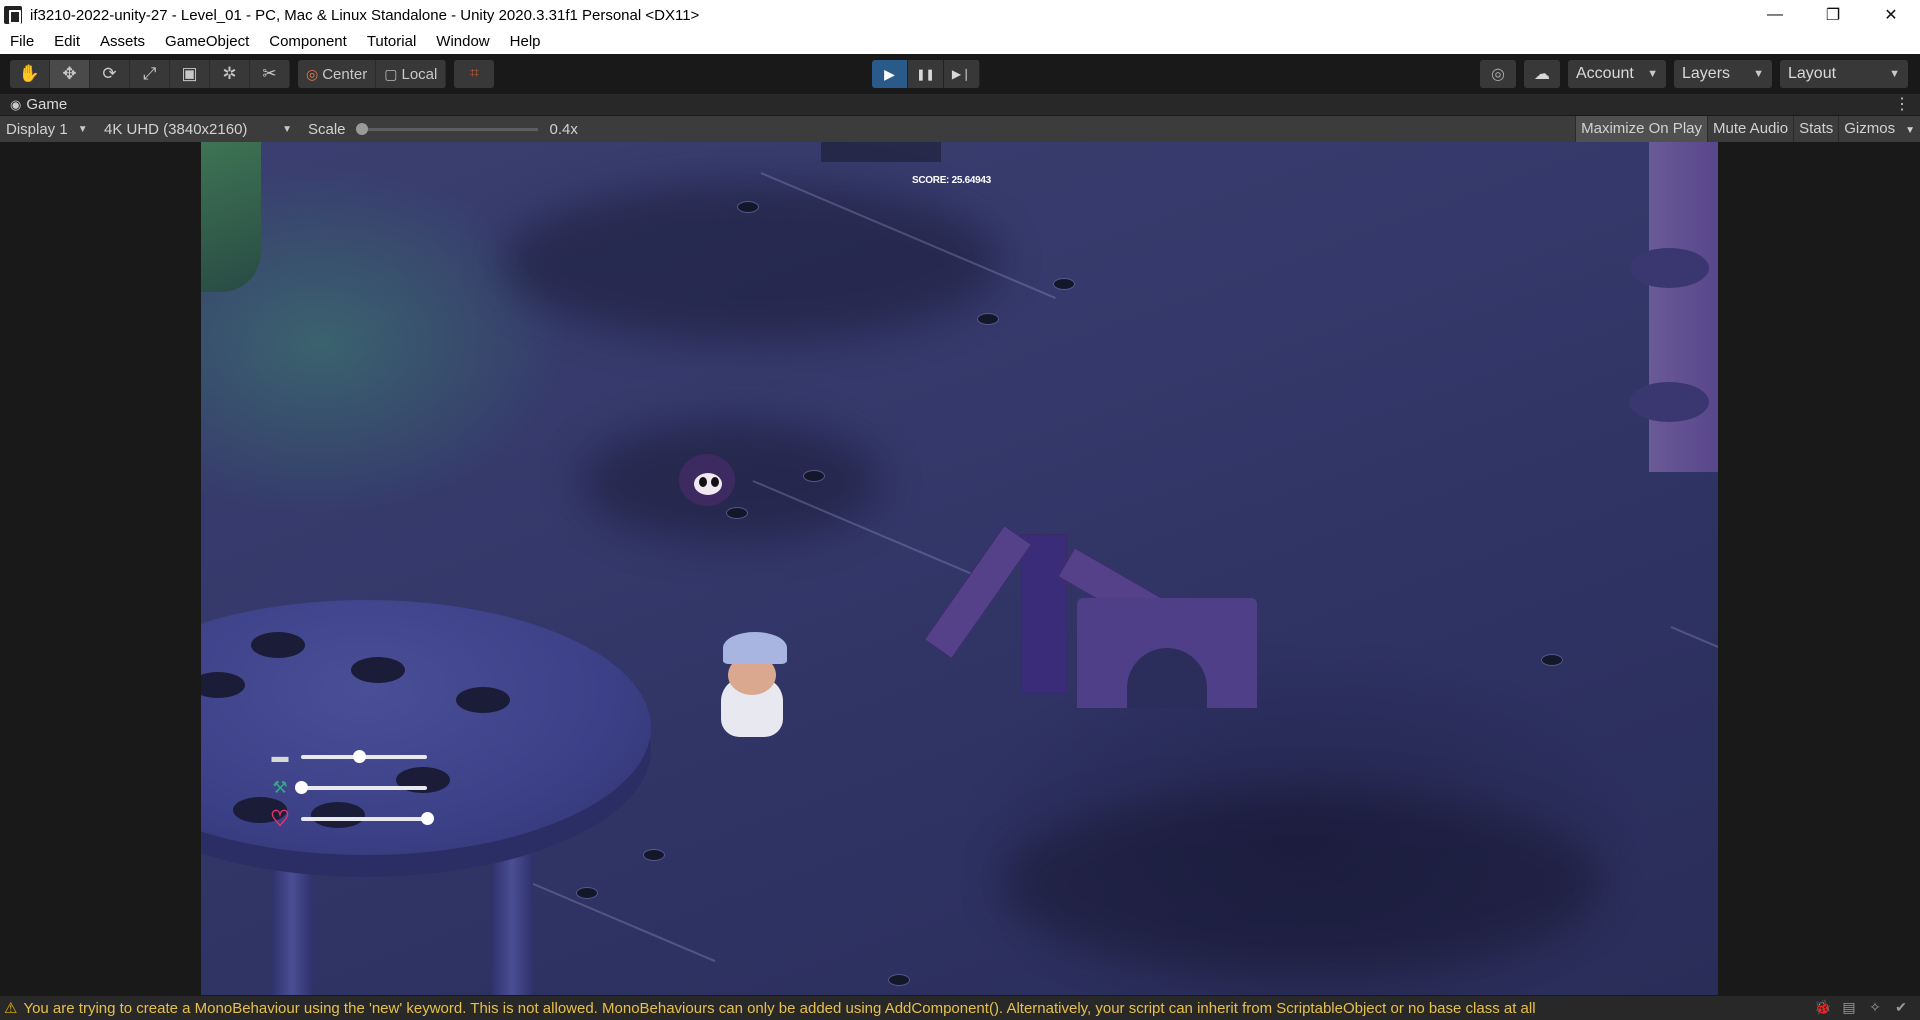  Describe the element at coordinates (361, 128) in the screenshot. I see `scale-slider-thumb` at that location.